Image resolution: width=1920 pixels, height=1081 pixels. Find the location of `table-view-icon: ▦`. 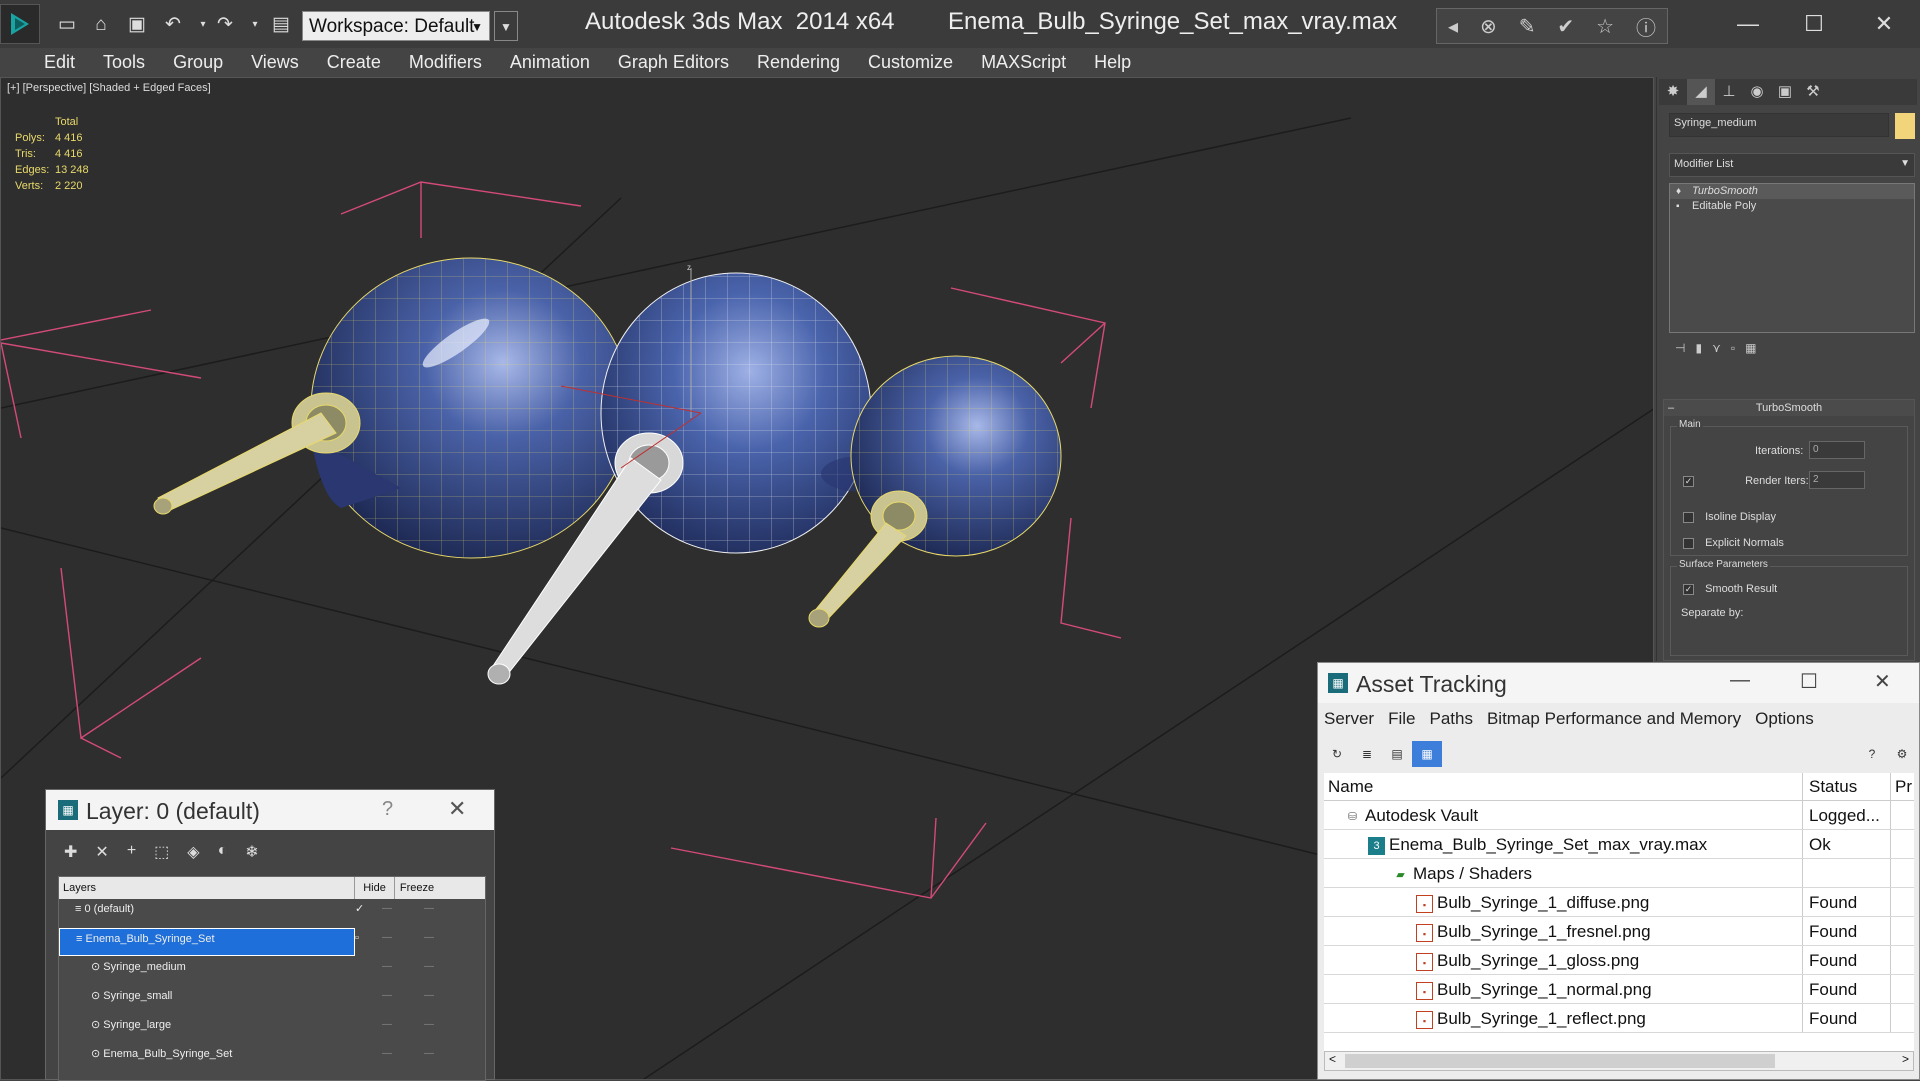

table-view-icon: ▦ is located at coordinates (1427, 754).